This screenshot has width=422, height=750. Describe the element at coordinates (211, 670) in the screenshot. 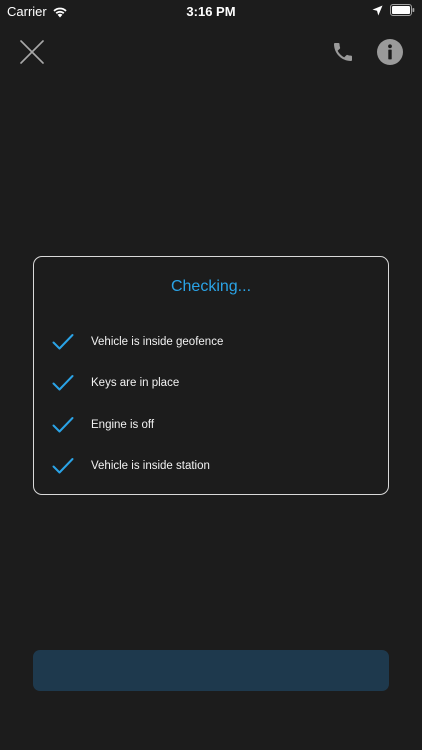

I see `action-button` at that location.